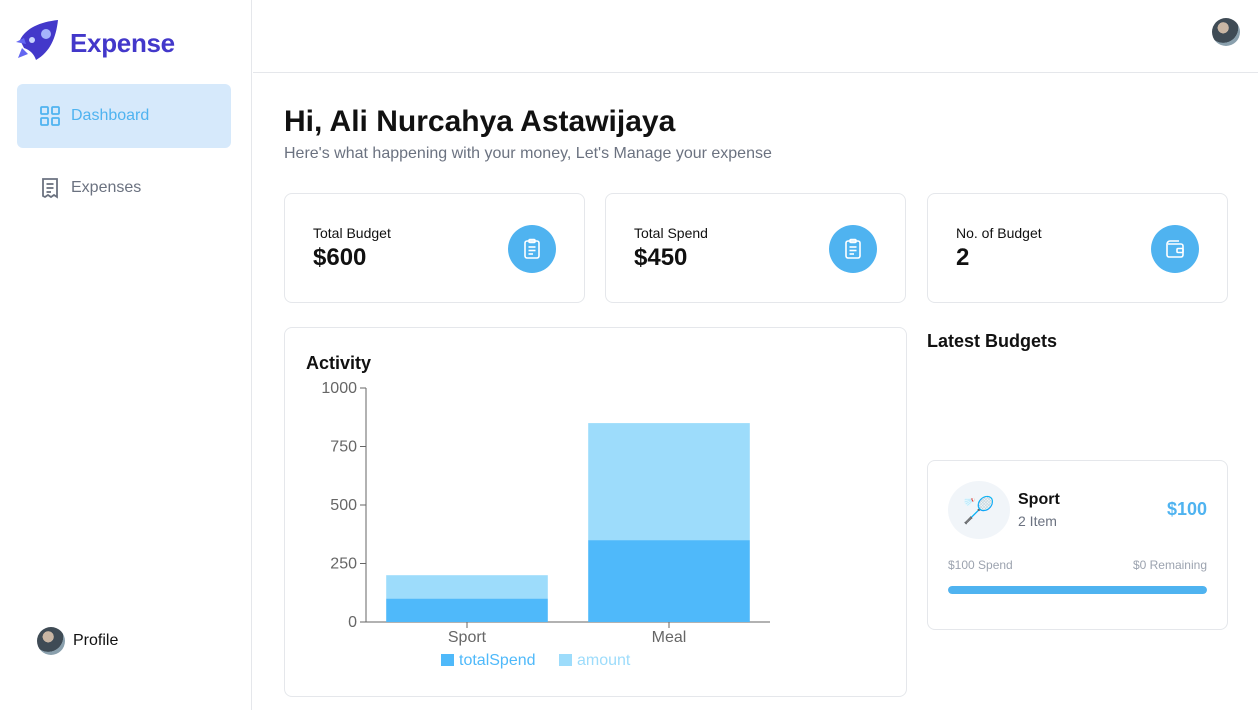 The width and height of the screenshot is (1258, 710). Describe the element at coordinates (979, 510) in the screenshot. I see `badminton-racket-icon: 🏸` at that location.